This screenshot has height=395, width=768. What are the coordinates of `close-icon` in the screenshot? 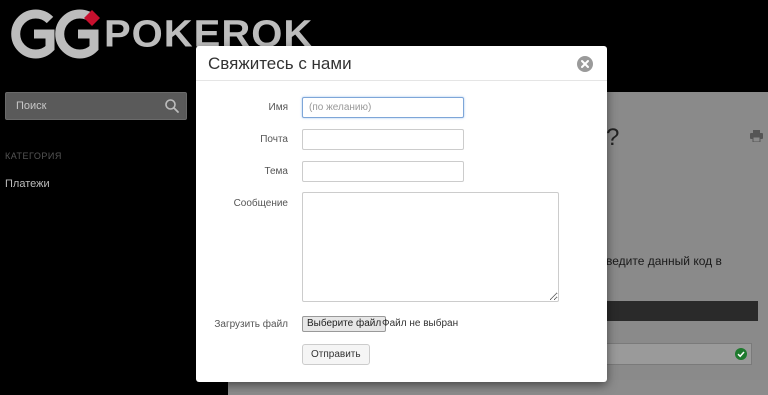 It's located at (585, 64).